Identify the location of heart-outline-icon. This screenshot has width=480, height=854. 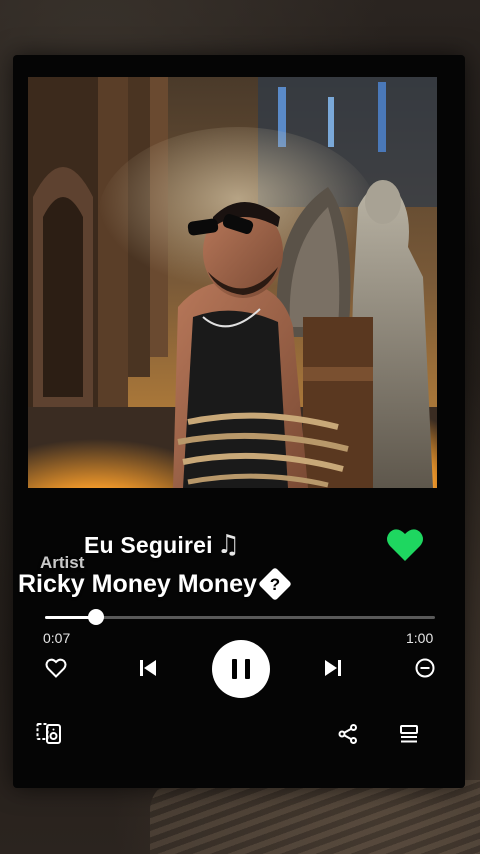
(56, 668).